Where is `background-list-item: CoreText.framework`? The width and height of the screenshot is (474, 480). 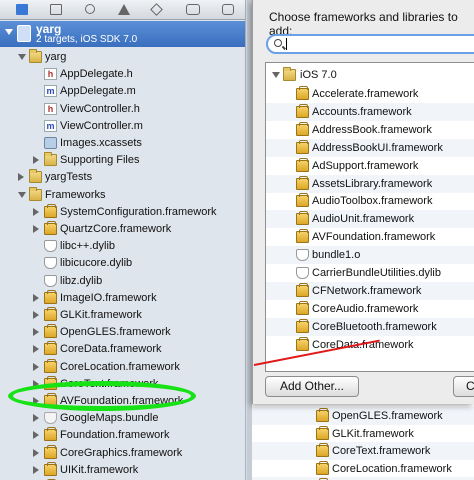 background-list-item: CoreText.framework is located at coordinates (363, 451).